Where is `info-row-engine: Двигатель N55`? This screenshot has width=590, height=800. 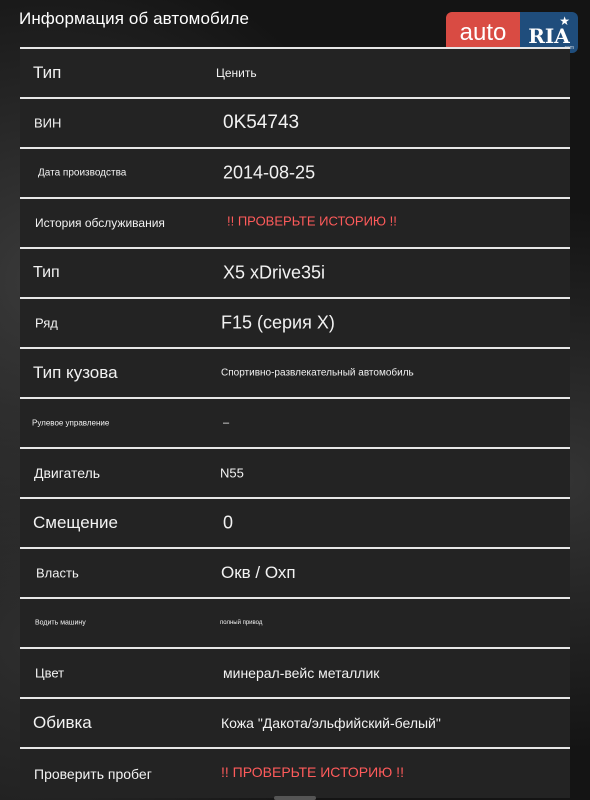 info-row-engine: Двигатель N55 is located at coordinates (295, 472).